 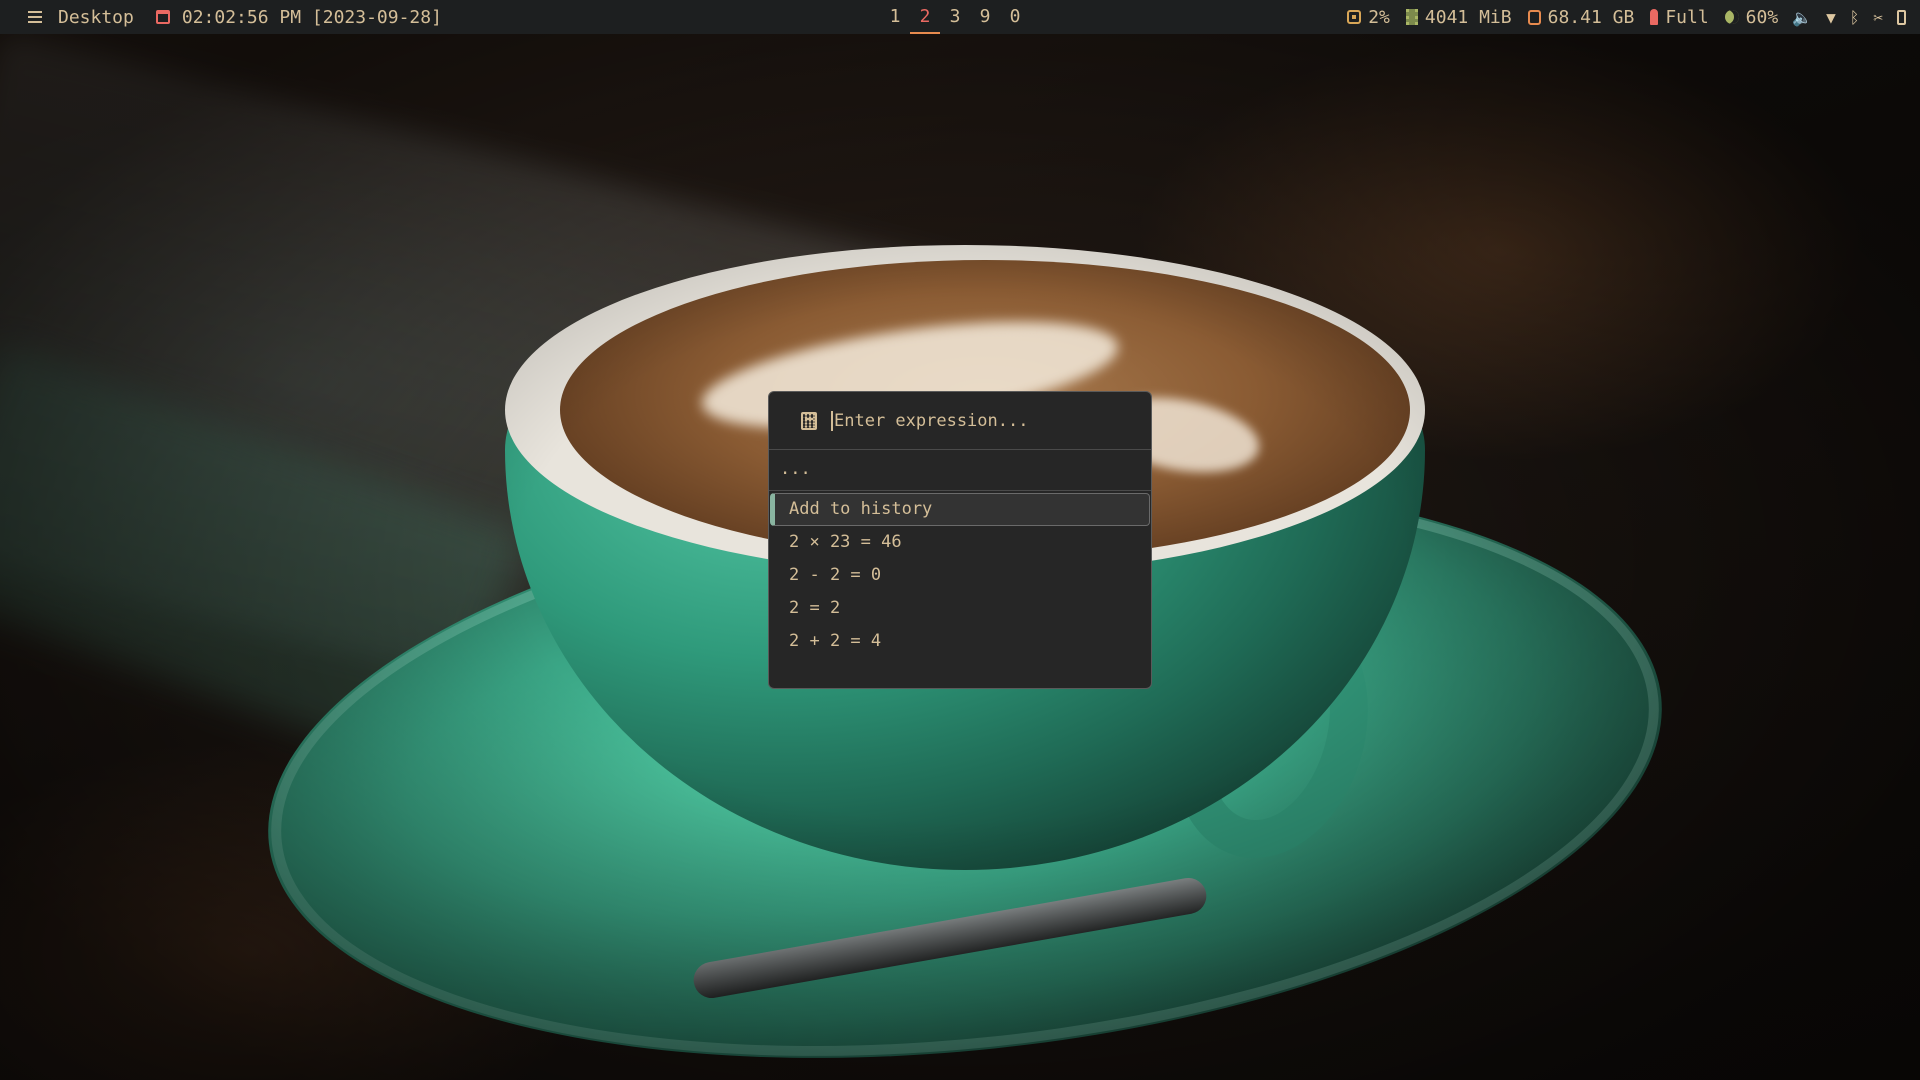 I want to click on bluetooth-icon: ᛒ, so click(x=1855, y=17).